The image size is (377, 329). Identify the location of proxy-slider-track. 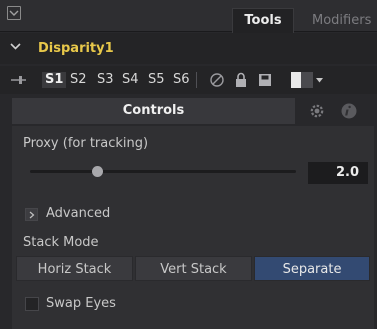
(163, 171).